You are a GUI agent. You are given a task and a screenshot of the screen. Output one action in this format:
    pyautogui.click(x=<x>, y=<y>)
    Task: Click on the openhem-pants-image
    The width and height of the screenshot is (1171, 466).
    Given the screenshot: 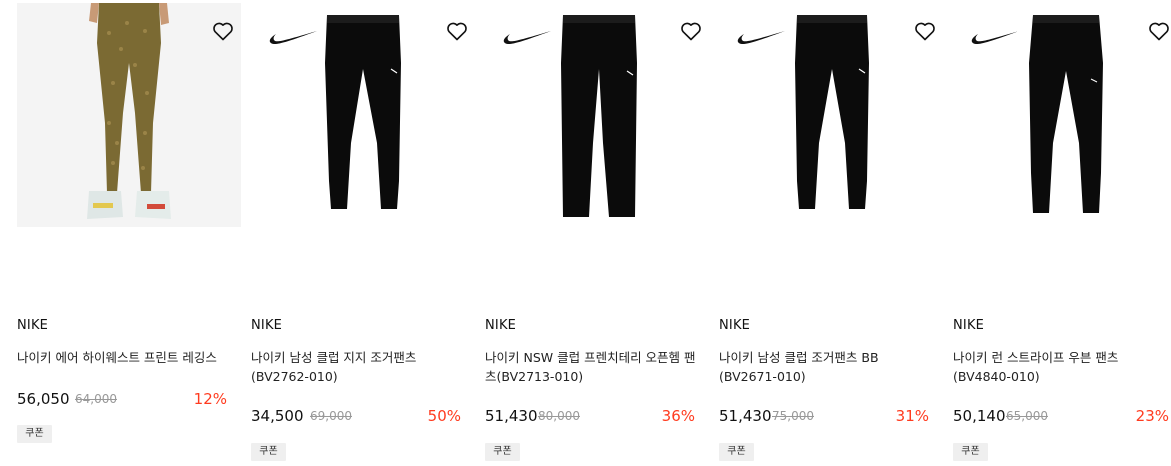 What is the action you would take?
    pyautogui.click(x=599, y=116)
    